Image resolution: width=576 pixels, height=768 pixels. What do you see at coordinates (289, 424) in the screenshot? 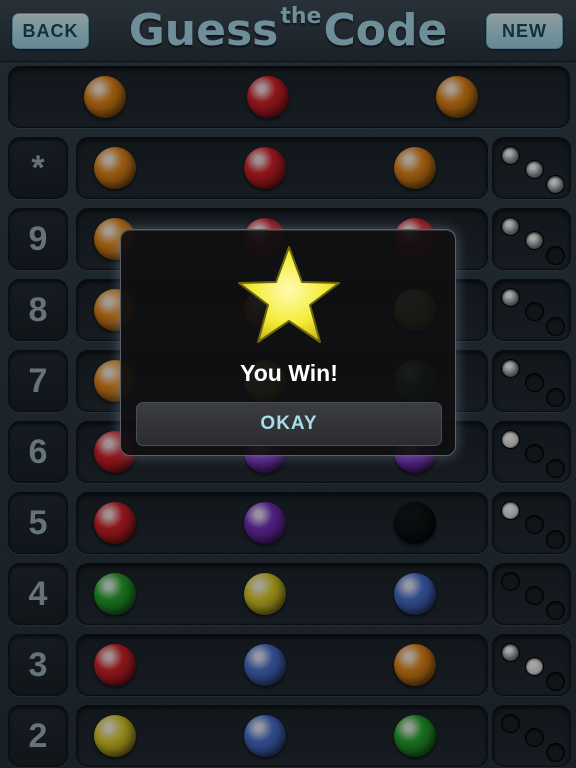
I see `okay-button: OKAY` at bounding box center [289, 424].